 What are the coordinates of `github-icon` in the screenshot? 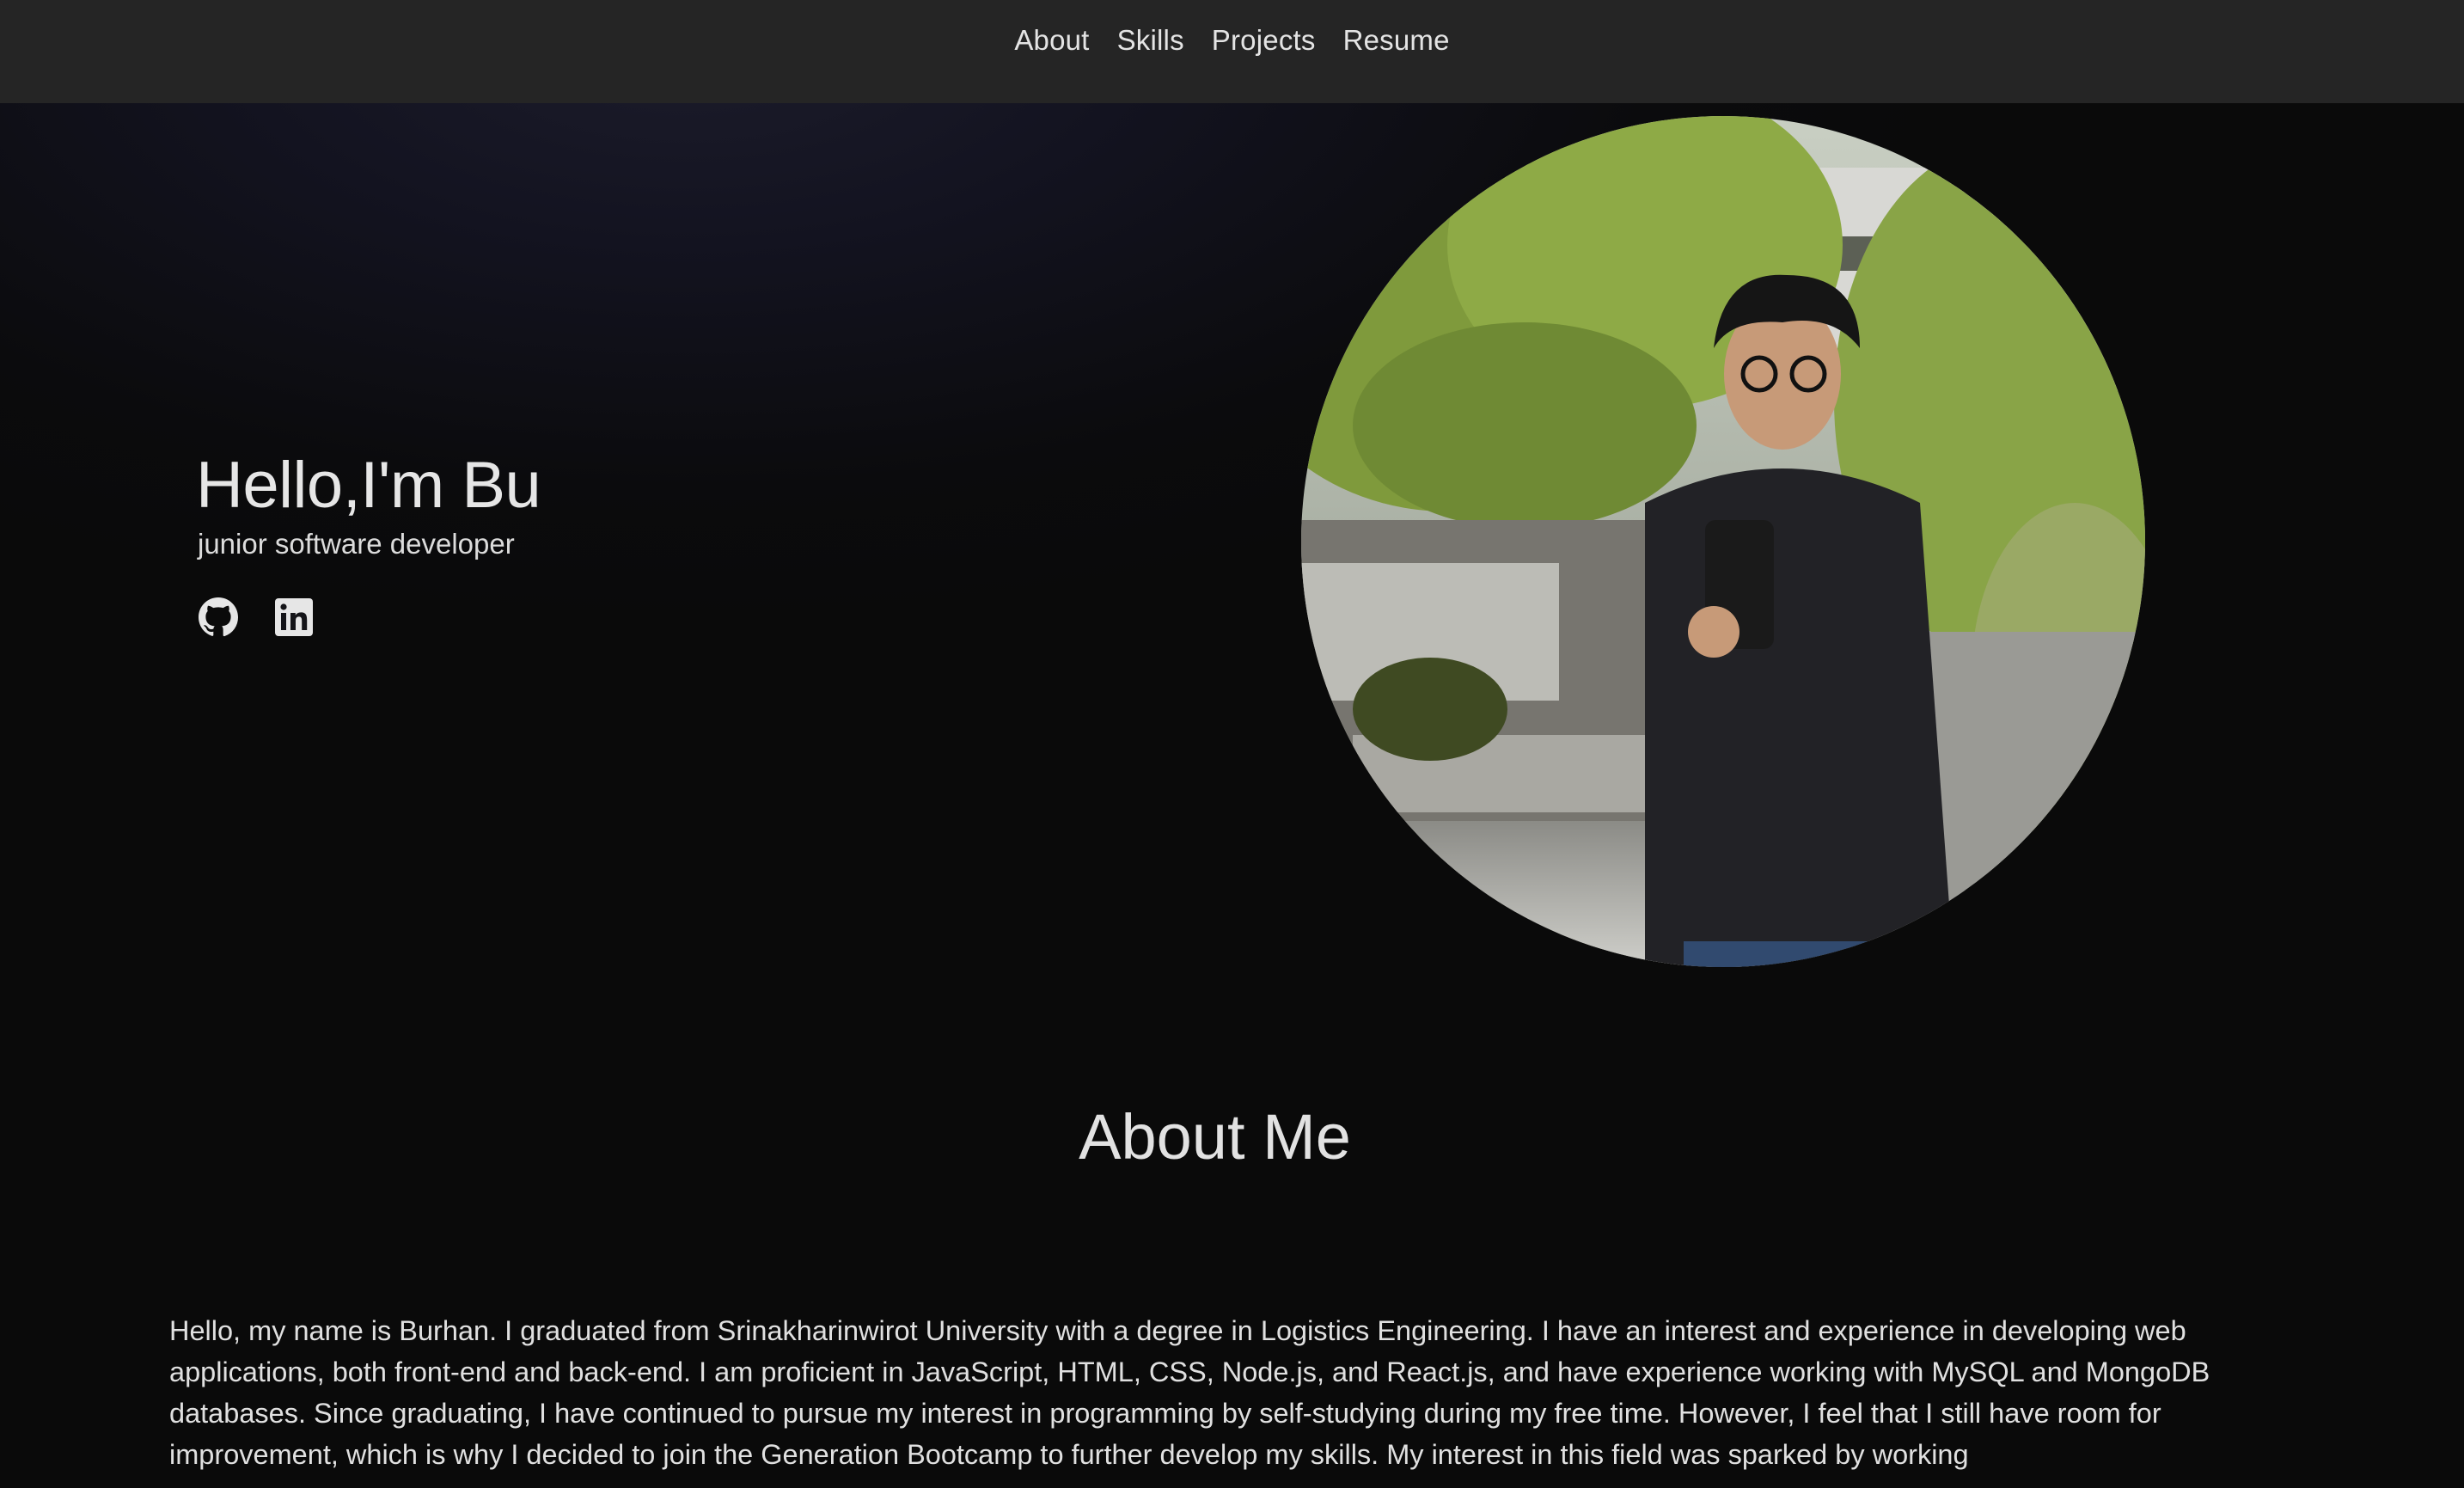 It's located at (219, 617).